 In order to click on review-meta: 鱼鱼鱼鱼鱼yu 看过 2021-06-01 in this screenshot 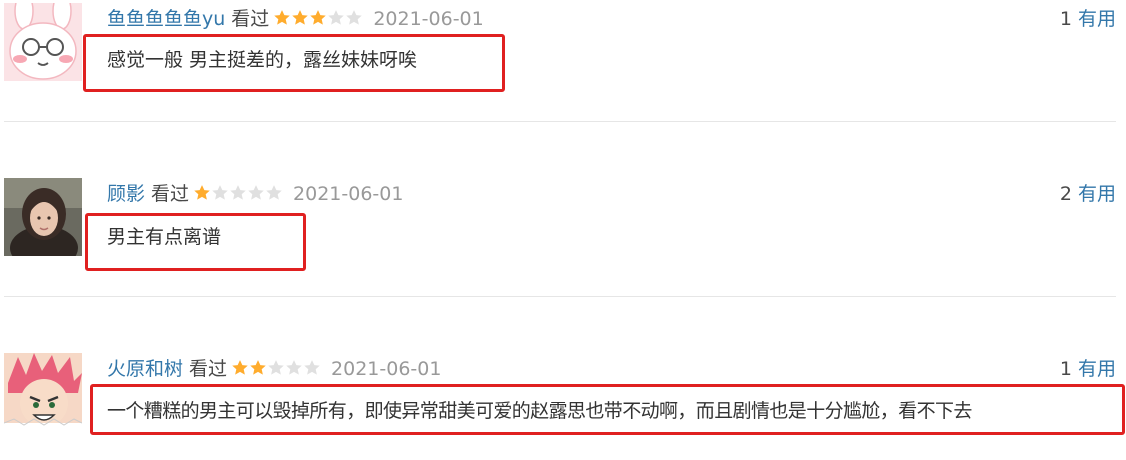, I will do `click(295, 19)`.